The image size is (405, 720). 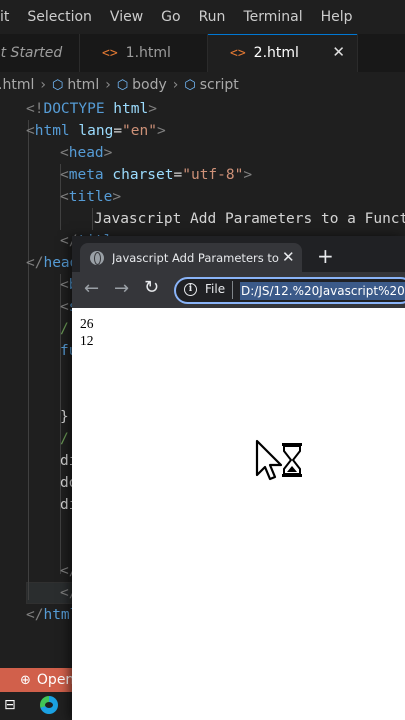 I want to click on code-line: }, so click(x=64, y=417).